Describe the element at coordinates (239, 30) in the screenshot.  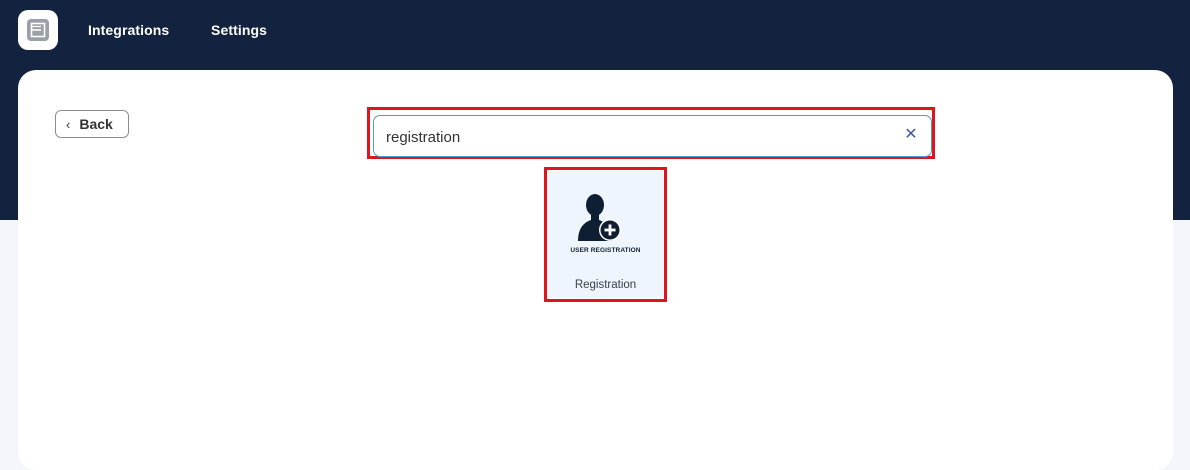
I see `nav-settings: Settings` at that location.